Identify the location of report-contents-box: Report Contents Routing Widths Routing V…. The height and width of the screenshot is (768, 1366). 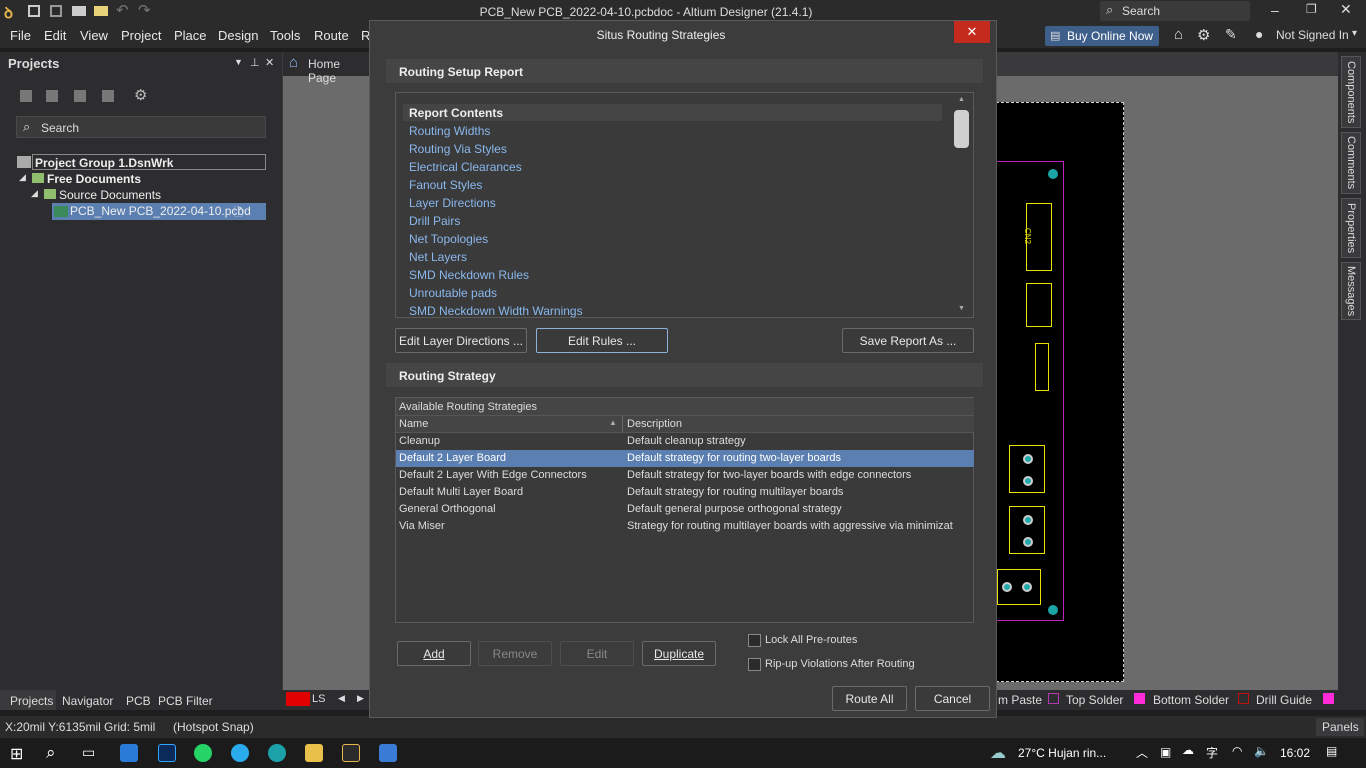
(684, 205).